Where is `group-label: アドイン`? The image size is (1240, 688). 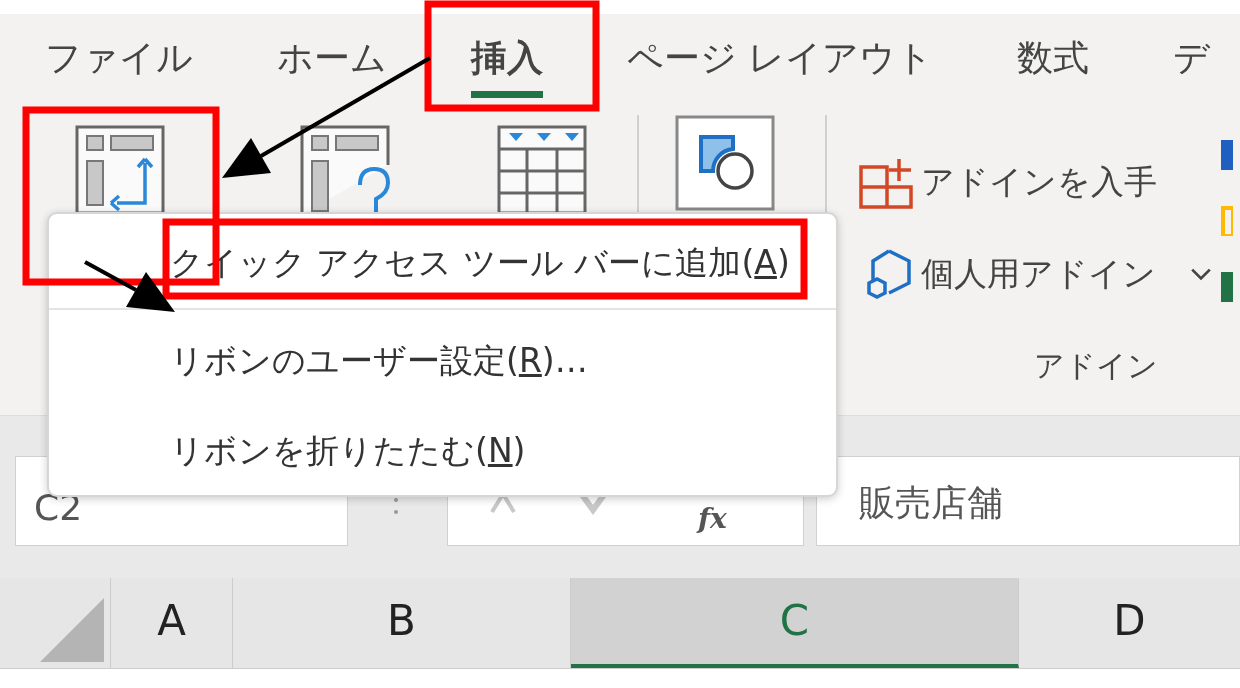
group-label: アドイン is located at coordinates (1096, 366).